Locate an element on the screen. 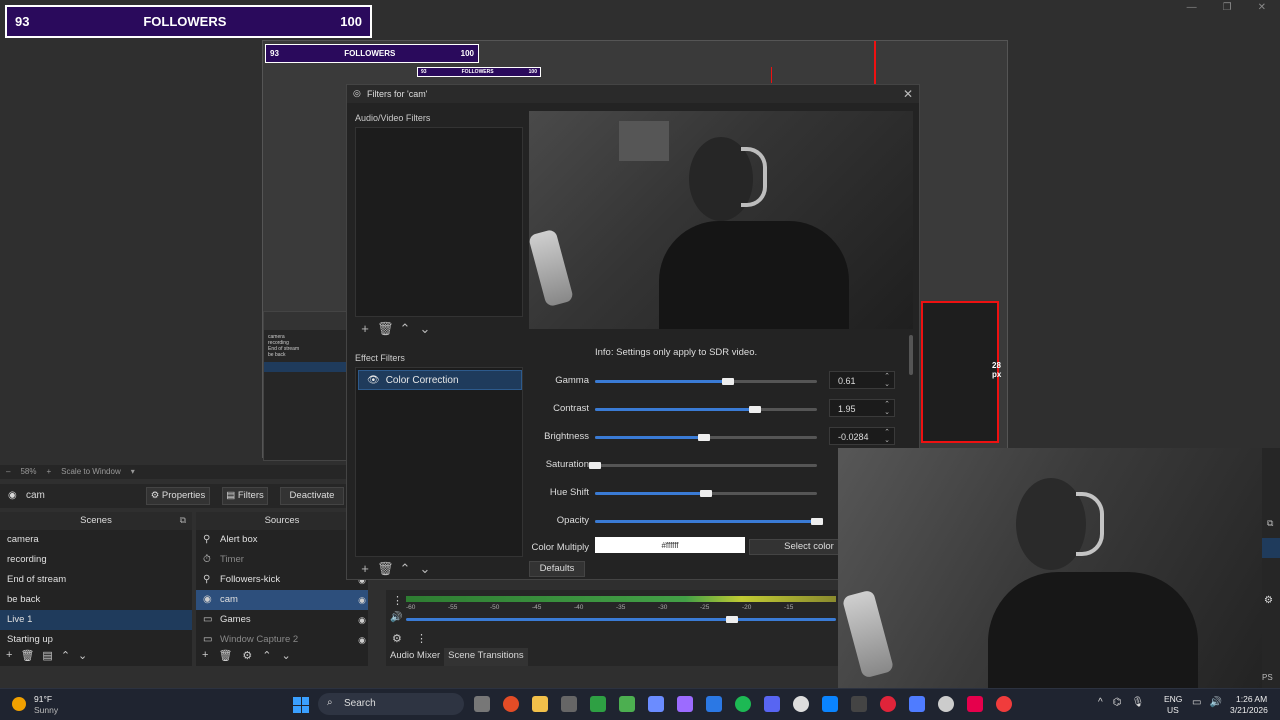  volume-slider is located at coordinates (621, 619).